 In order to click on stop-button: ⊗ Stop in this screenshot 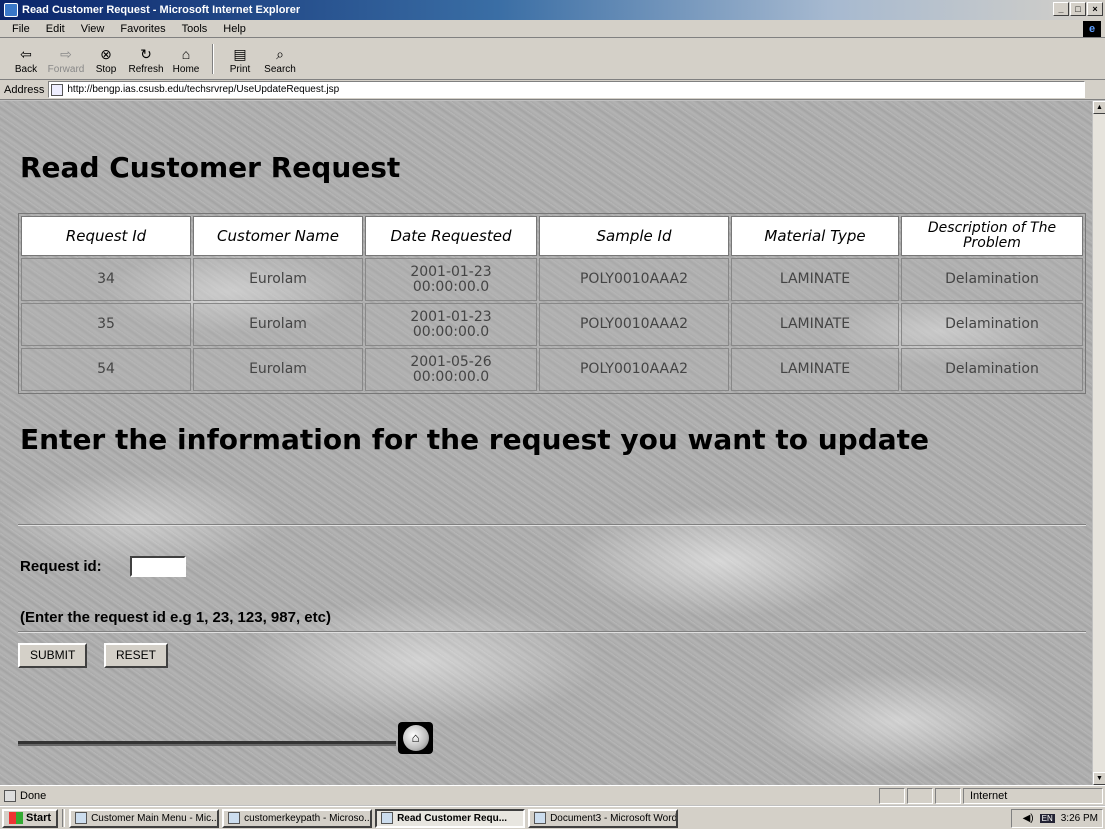, I will do `click(106, 59)`.